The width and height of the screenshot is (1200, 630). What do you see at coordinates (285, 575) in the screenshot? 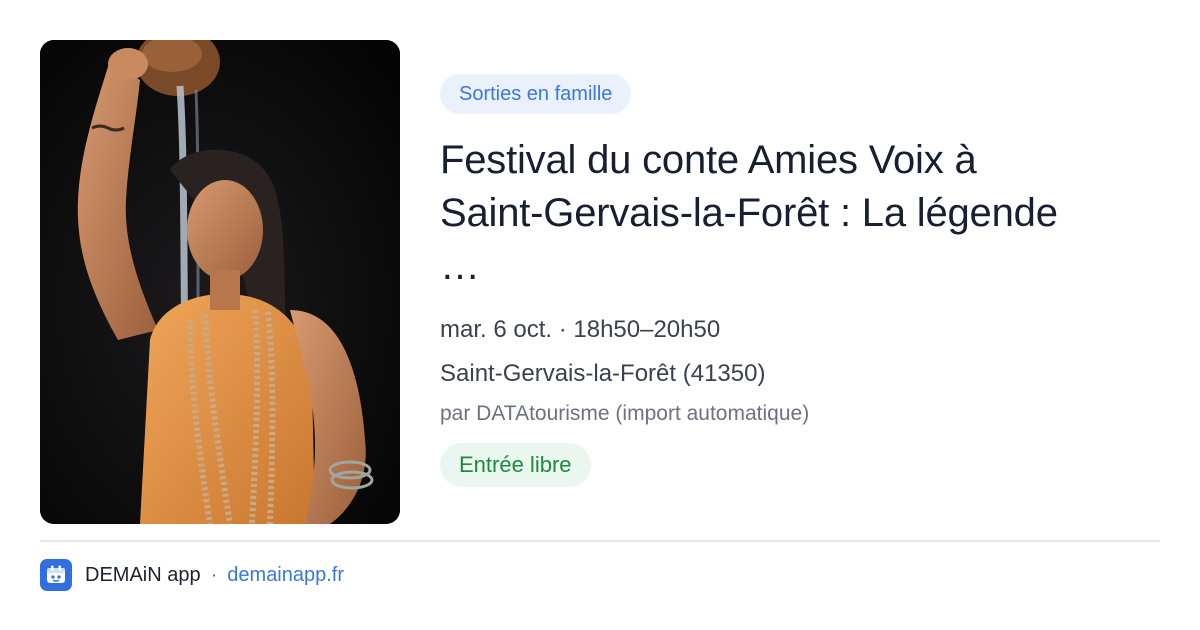
I see `app-url-link: demainapp.fr` at bounding box center [285, 575].